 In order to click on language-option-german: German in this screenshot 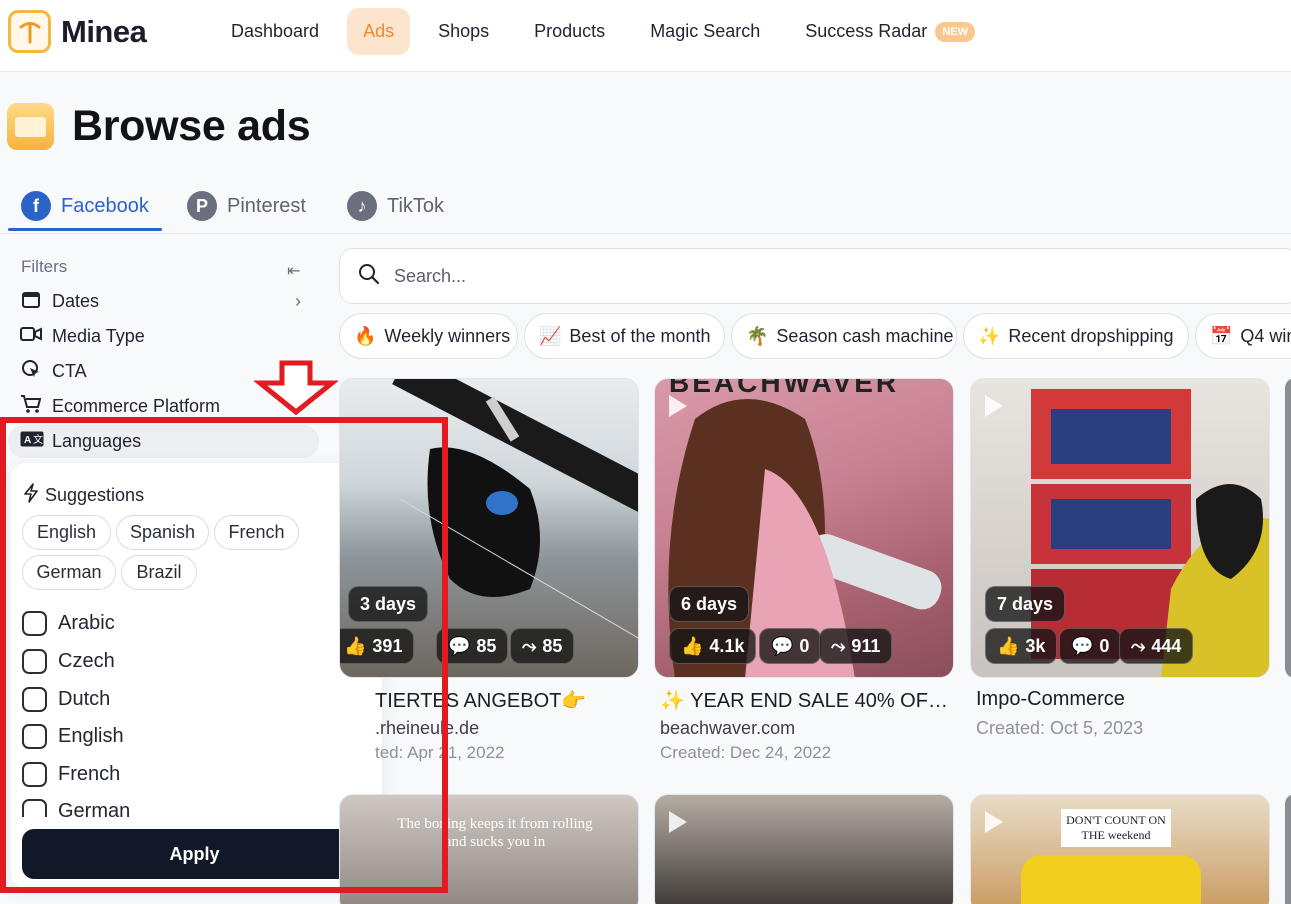, I will do `click(76, 806)`.